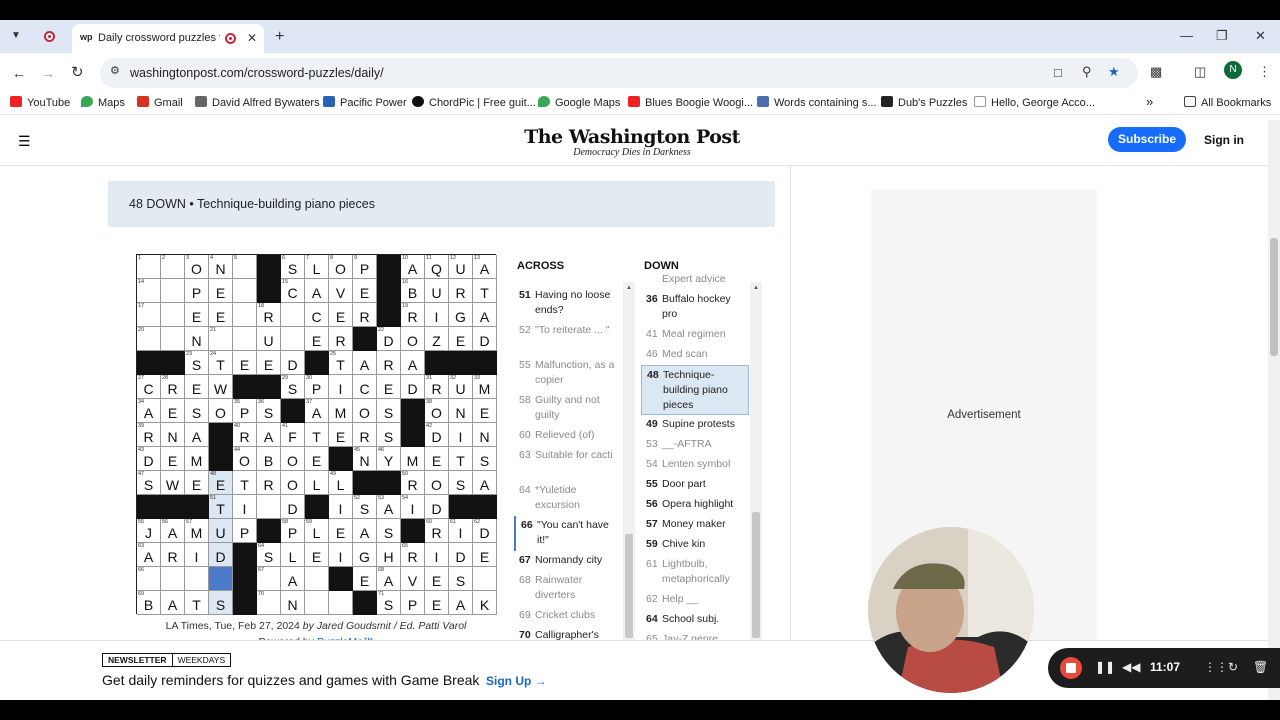 This screenshot has height=720, width=1280. I want to click on clue-item: 56 Opera highlight, so click(695, 505).